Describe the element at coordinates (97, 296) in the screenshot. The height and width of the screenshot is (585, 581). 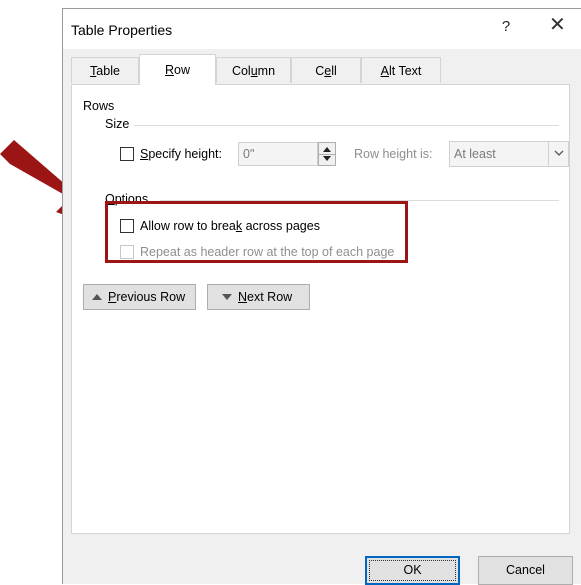
I see `triangle-up-icon` at that location.